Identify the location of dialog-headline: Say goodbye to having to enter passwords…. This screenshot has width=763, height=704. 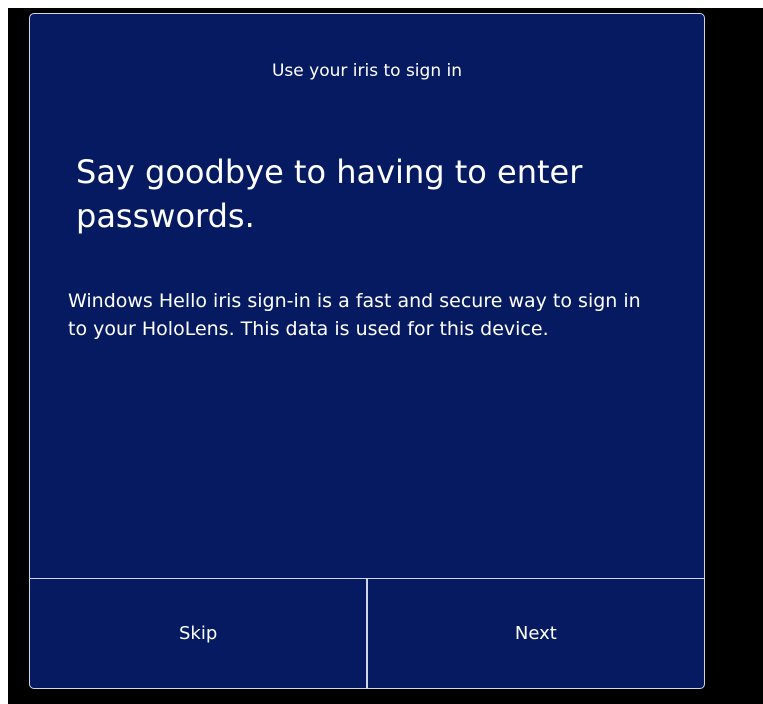
(329, 194).